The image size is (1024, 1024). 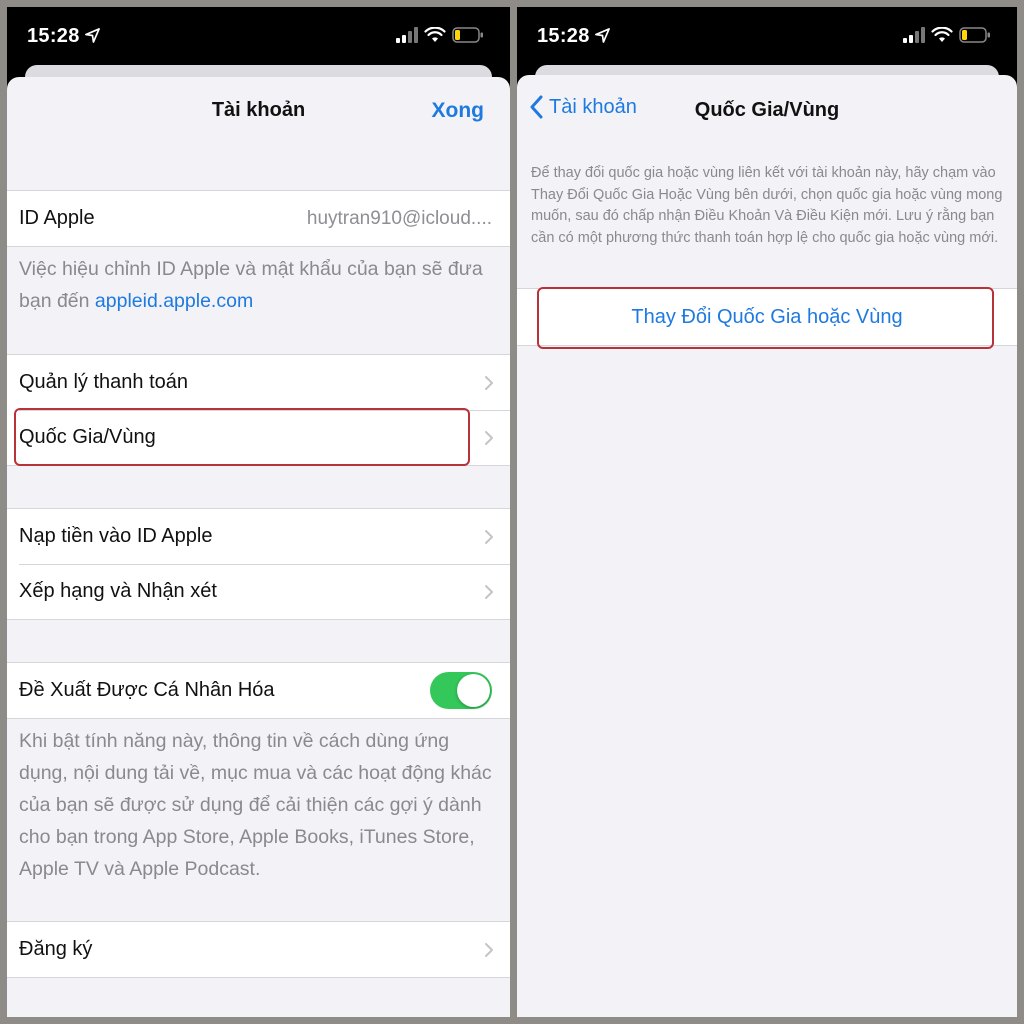 What do you see at coordinates (57, 218) in the screenshot?
I see `apple-id-label: ID Apple` at bounding box center [57, 218].